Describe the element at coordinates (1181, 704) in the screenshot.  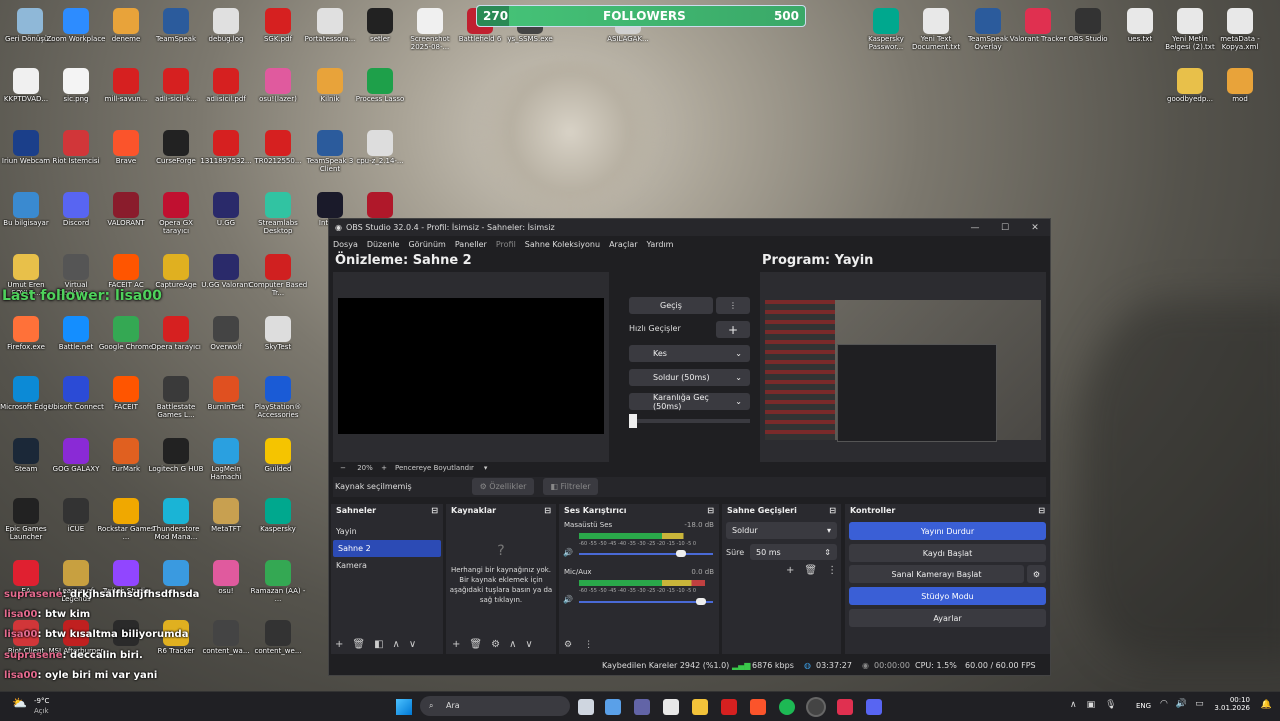
I see `volume-icon: 🔊` at that location.